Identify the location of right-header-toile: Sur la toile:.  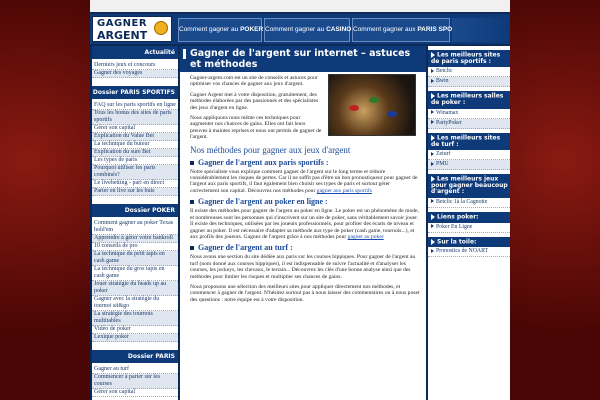
(469, 242).